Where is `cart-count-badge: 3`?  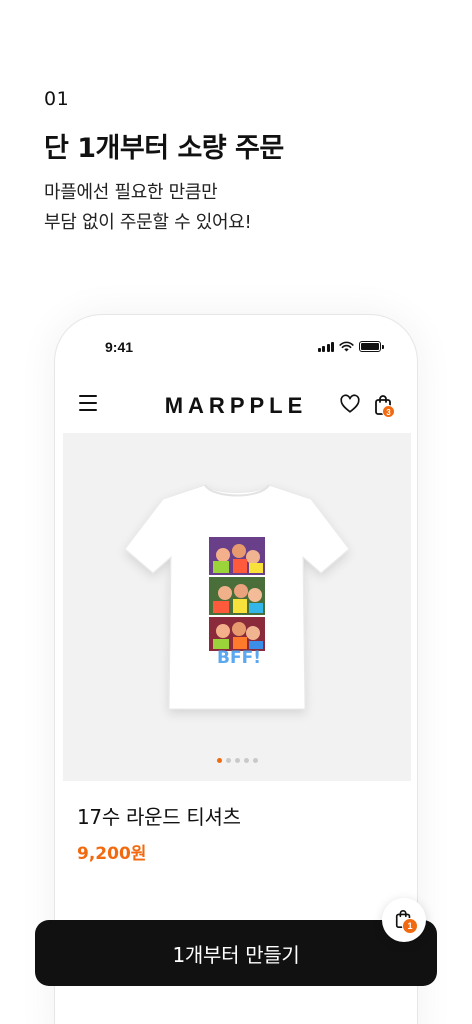
cart-count-badge: 3 is located at coordinates (388, 411).